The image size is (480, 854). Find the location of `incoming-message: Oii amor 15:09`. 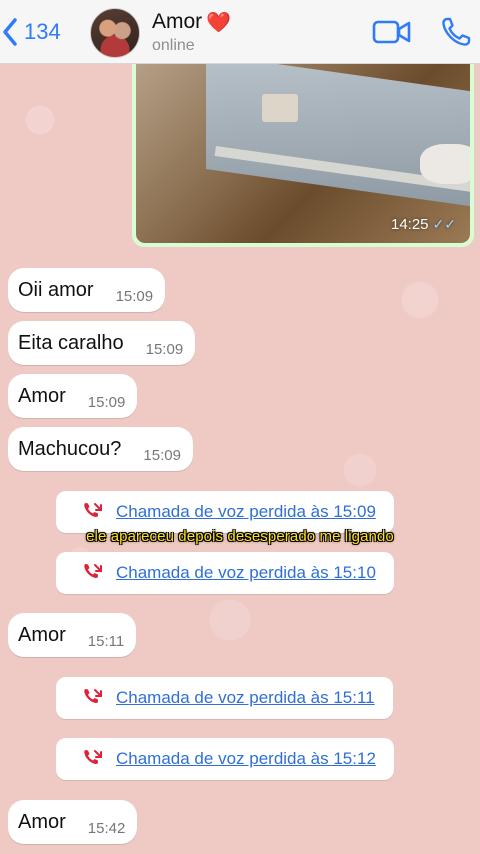

incoming-message: Oii amor 15:09 is located at coordinates (87, 290).